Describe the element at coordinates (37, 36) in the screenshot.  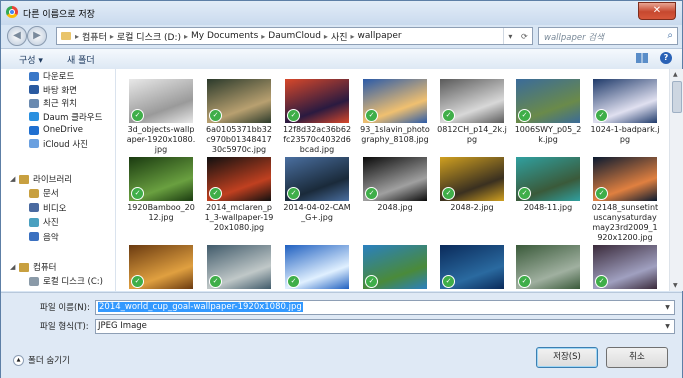
I see `forward-button: ▶` at that location.